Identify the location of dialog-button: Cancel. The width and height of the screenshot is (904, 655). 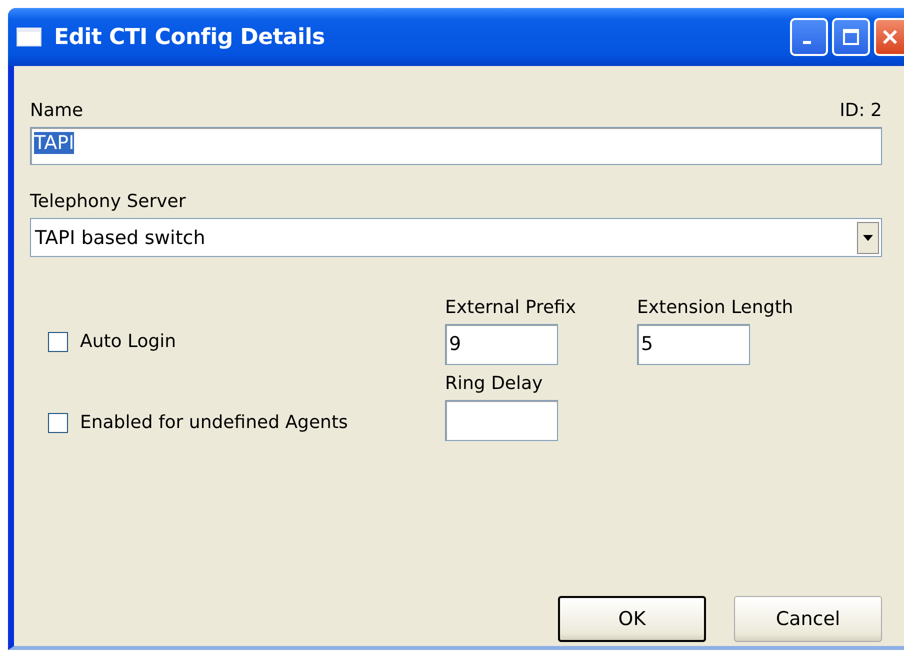
(808, 619).